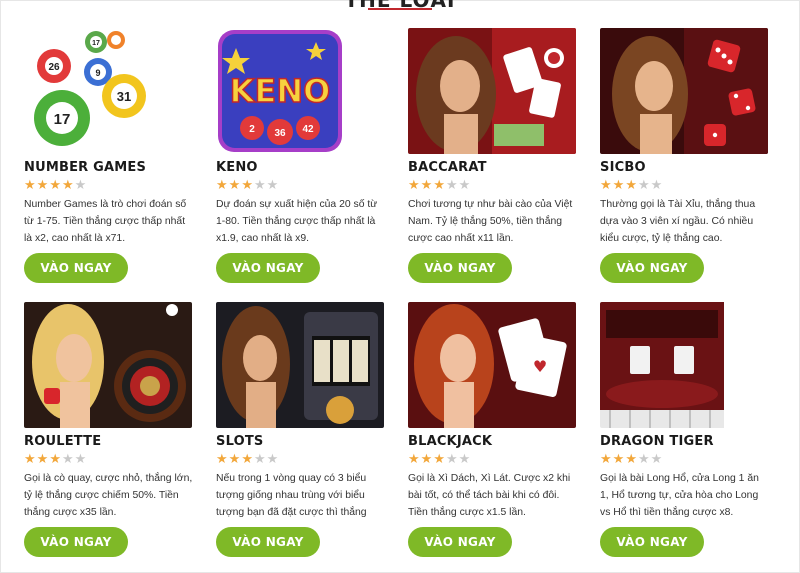  I want to click on roulette-wheel-icon, so click(108, 365).